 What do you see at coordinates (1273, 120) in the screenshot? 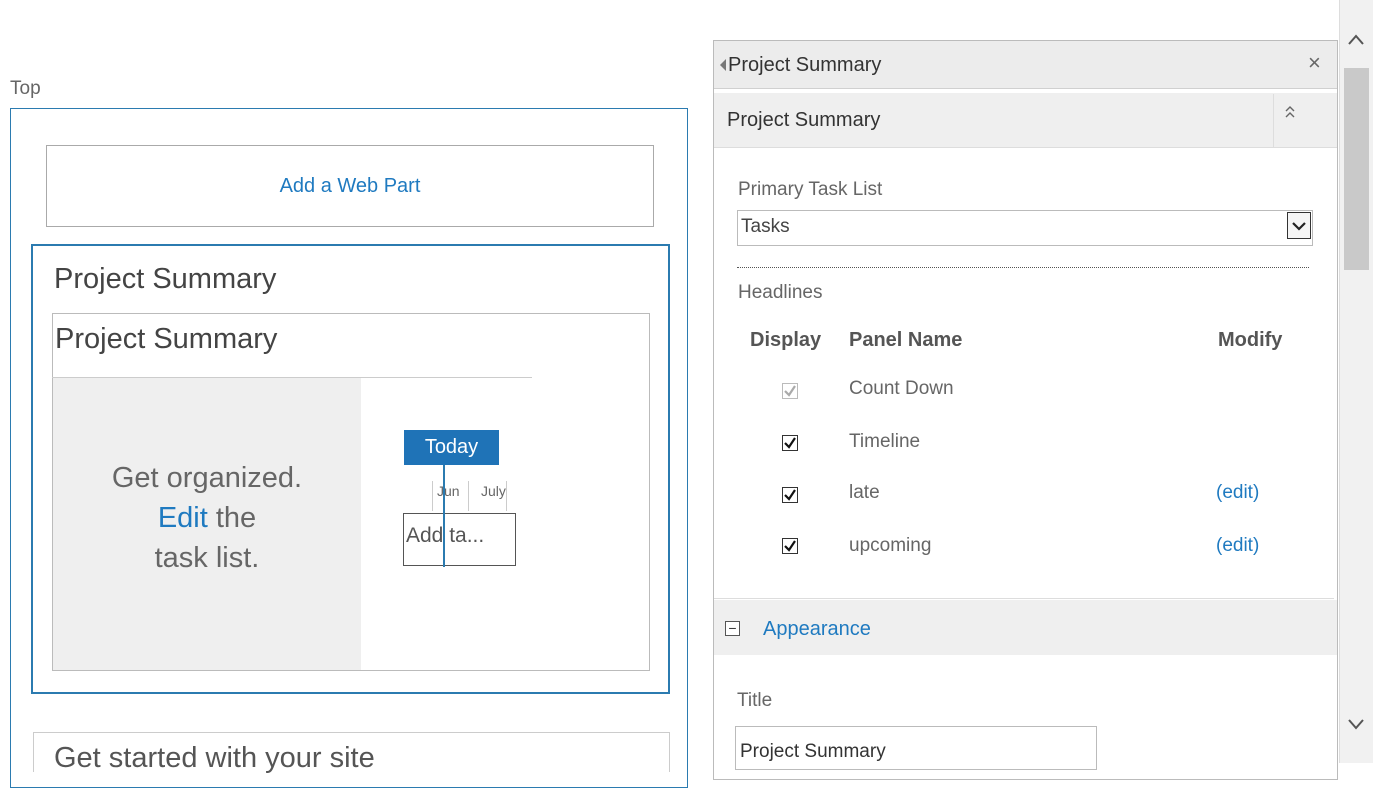
I see `section-divider` at bounding box center [1273, 120].